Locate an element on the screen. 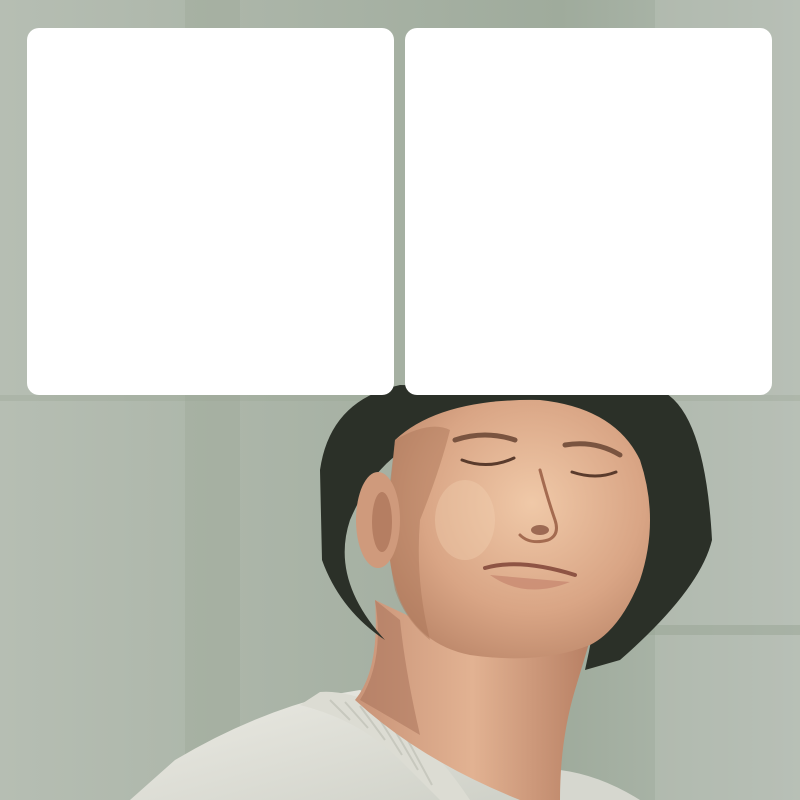  cheek-highlight is located at coordinates (465, 520).